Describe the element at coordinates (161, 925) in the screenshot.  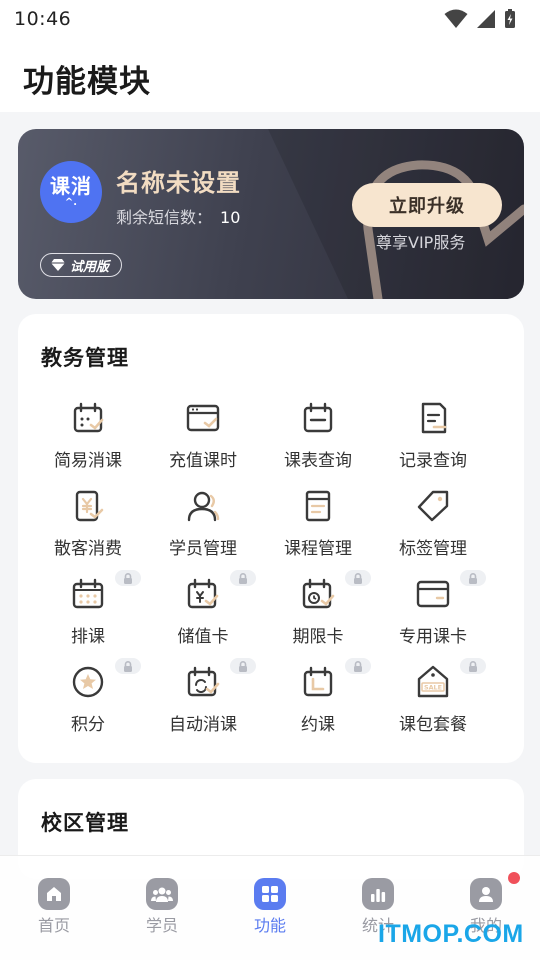
I see `tab-label-students: 学员` at that location.